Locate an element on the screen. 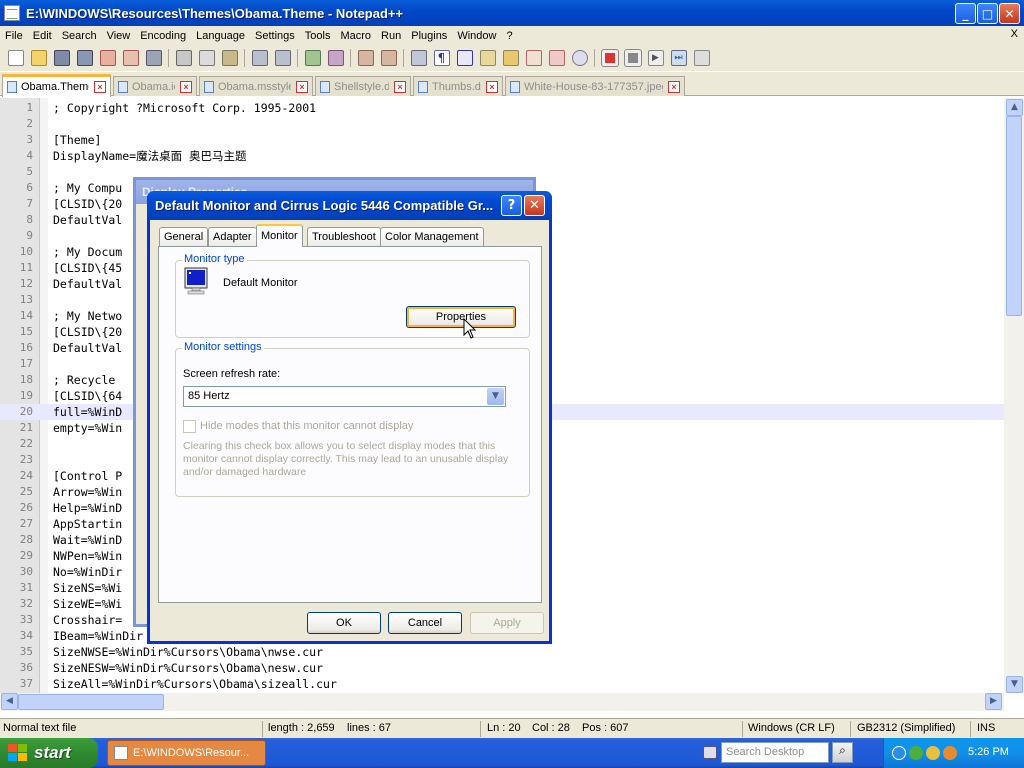  network-icon is located at coordinates (899, 753).